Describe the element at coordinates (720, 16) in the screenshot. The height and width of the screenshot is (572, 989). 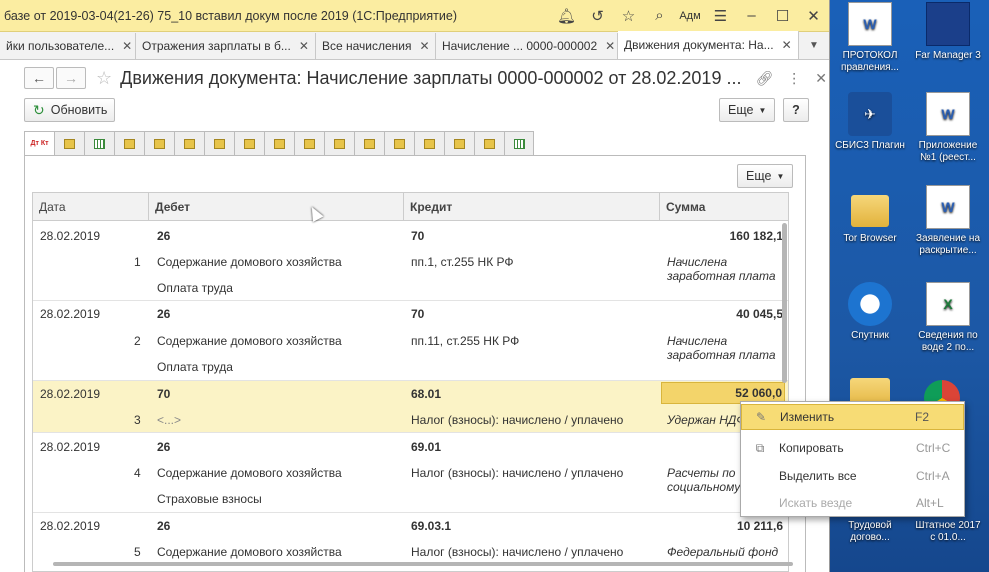
I see `menu-icon: ☰` at that location.